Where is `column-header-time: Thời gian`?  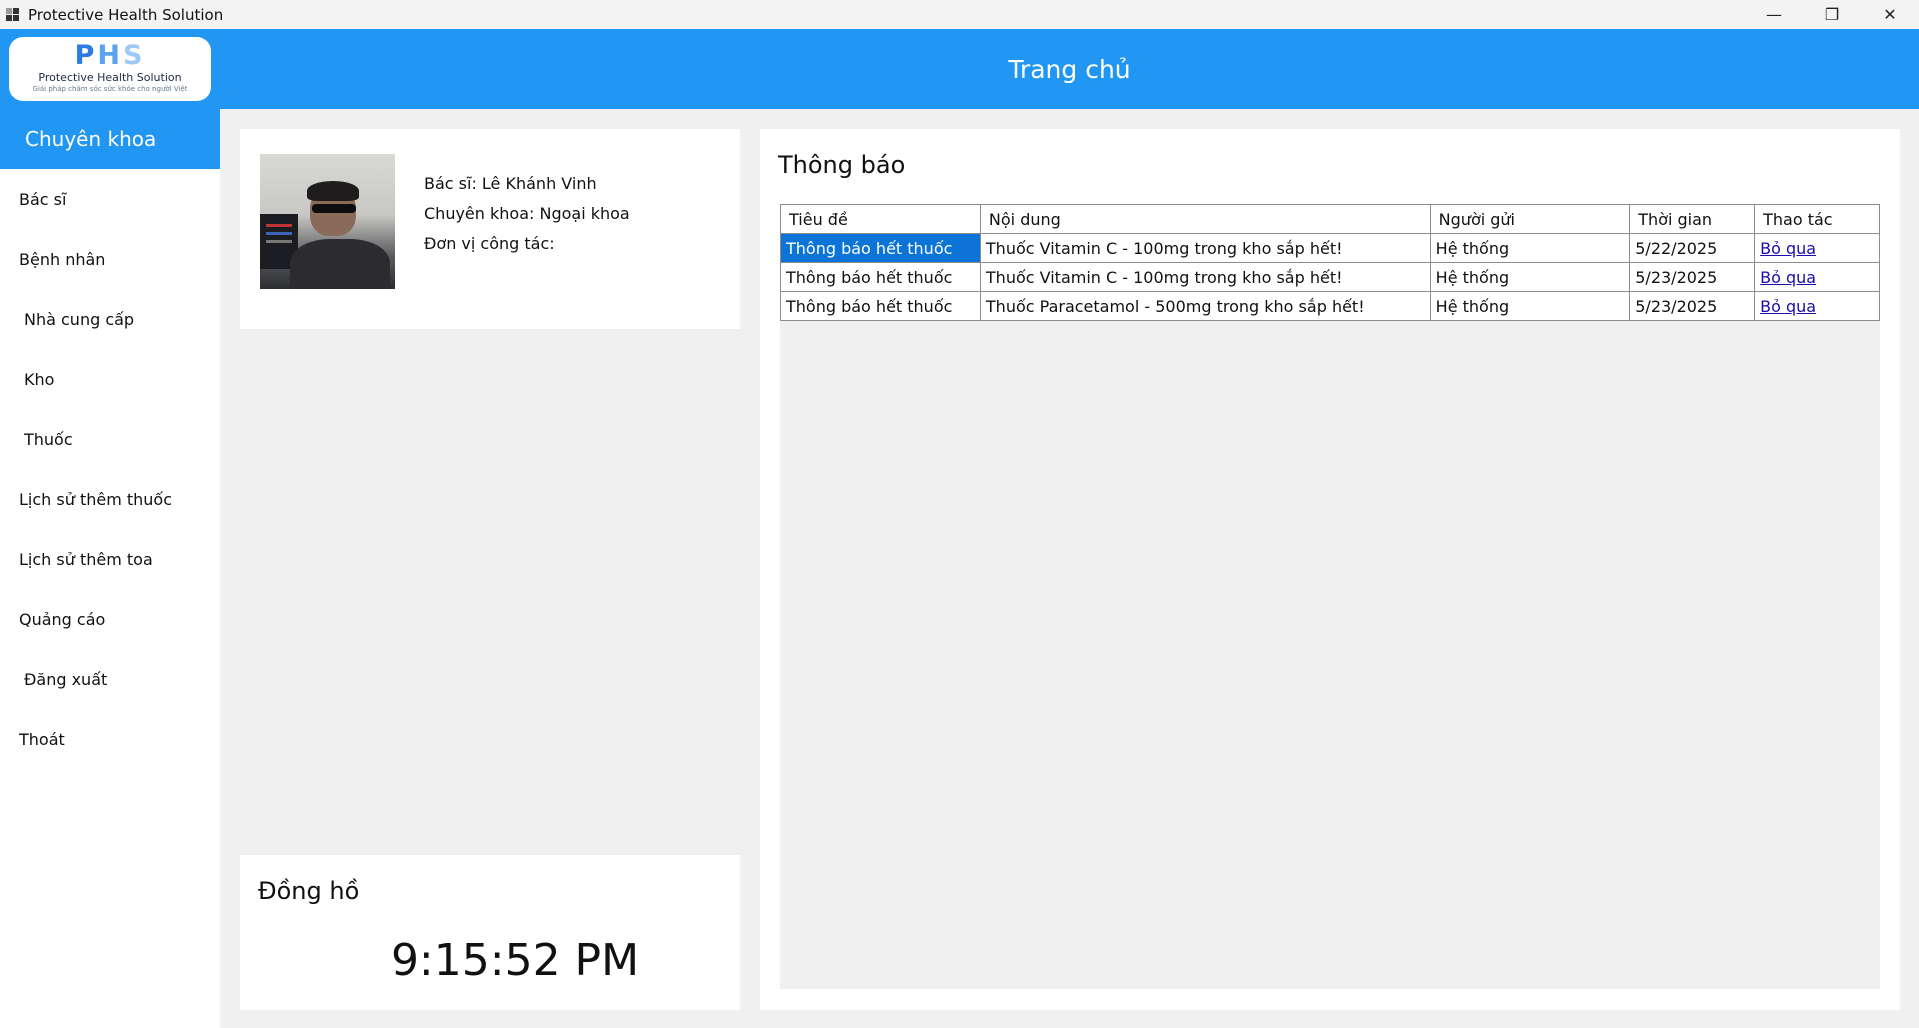
column-header-time: Thời gian is located at coordinates (1692, 219).